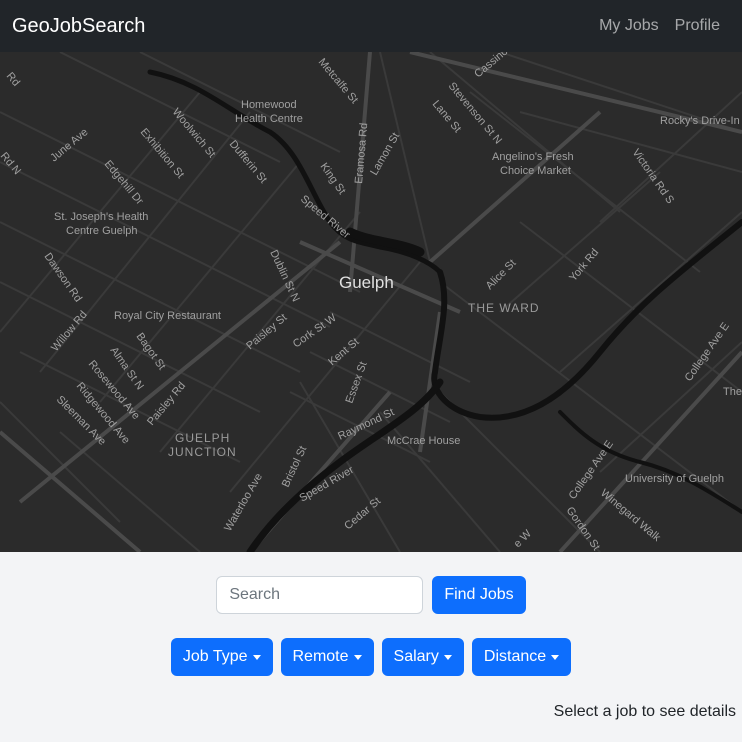 This screenshot has width=742, height=742. Describe the element at coordinates (202, 452) in the screenshot. I see `map-district-label: JUNCTION` at that location.